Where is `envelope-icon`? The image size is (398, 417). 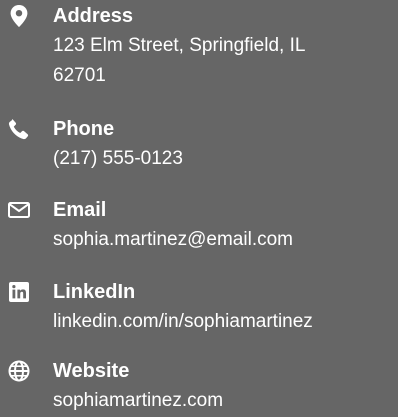
envelope-icon is located at coordinates (19, 210).